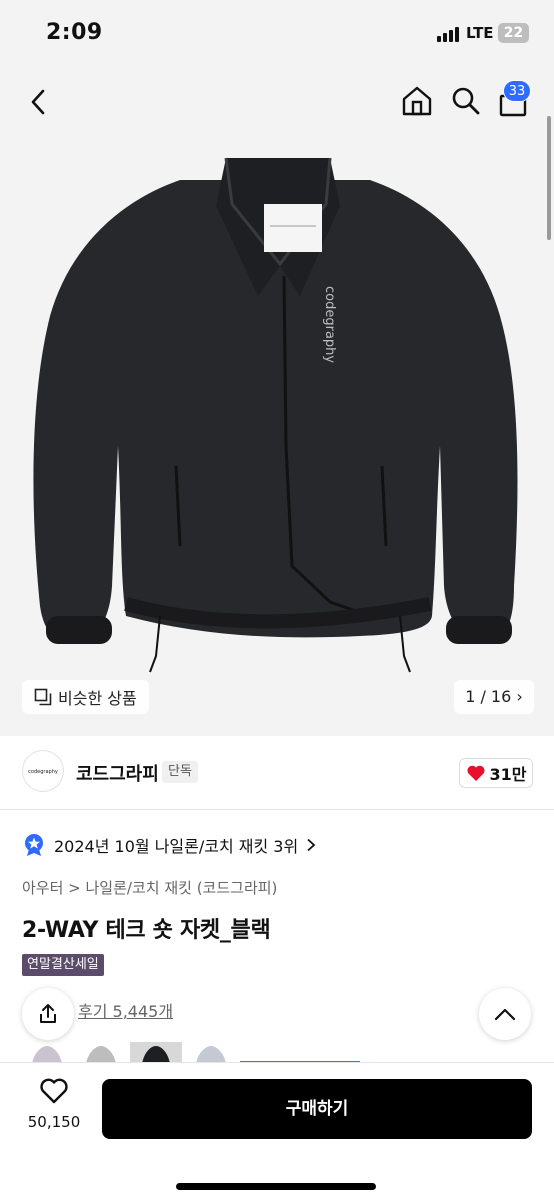  I want to click on exclusive-badge: 단독, so click(180, 772).